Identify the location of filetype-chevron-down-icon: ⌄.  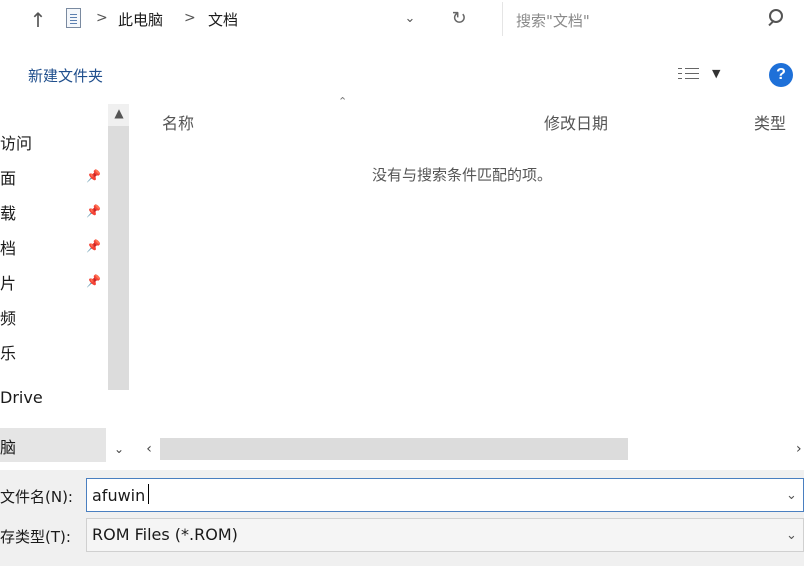
(791, 535).